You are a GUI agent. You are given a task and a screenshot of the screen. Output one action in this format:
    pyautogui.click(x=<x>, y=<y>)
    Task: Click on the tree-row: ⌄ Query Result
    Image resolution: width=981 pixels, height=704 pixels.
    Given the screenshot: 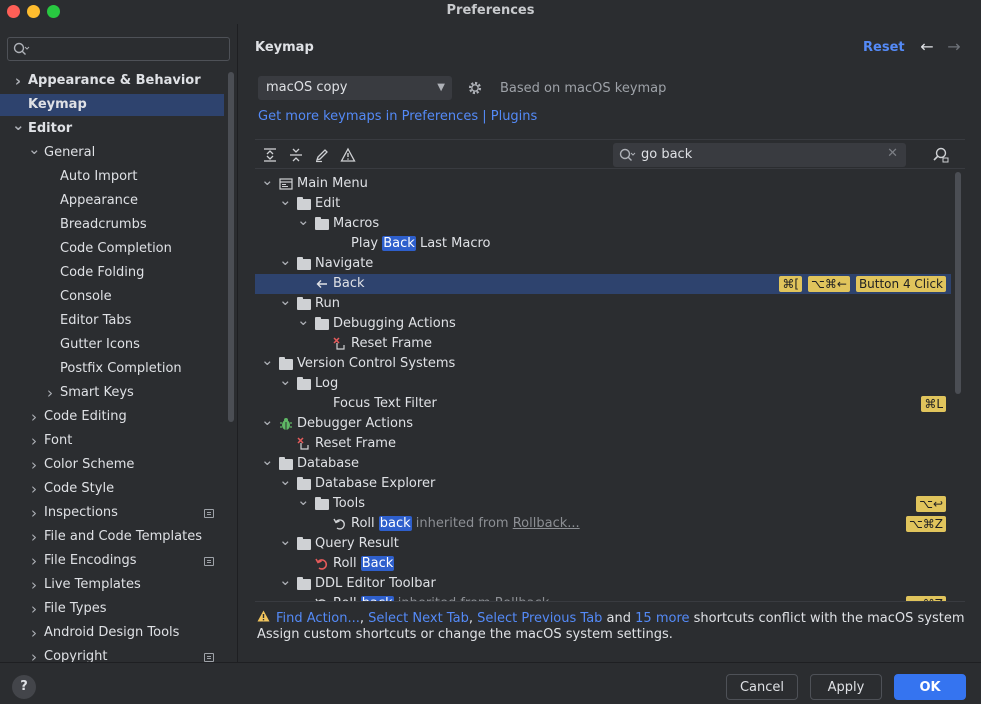 What is the action you would take?
    pyautogui.click(x=603, y=543)
    